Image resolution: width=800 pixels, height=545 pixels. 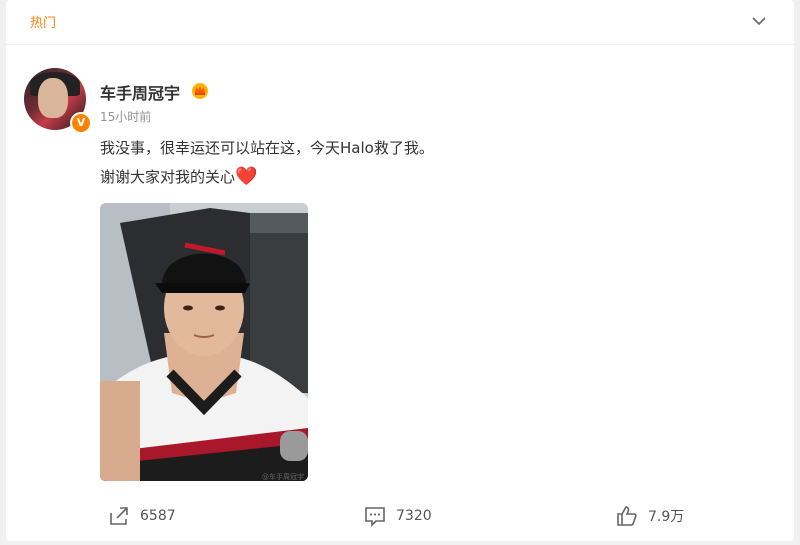 What do you see at coordinates (267, 148) in the screenshot?
I see `post-text-line1: 我没事，很幸运还可以站在这，今天Halo救了我。` at bounding box center [267, 148].